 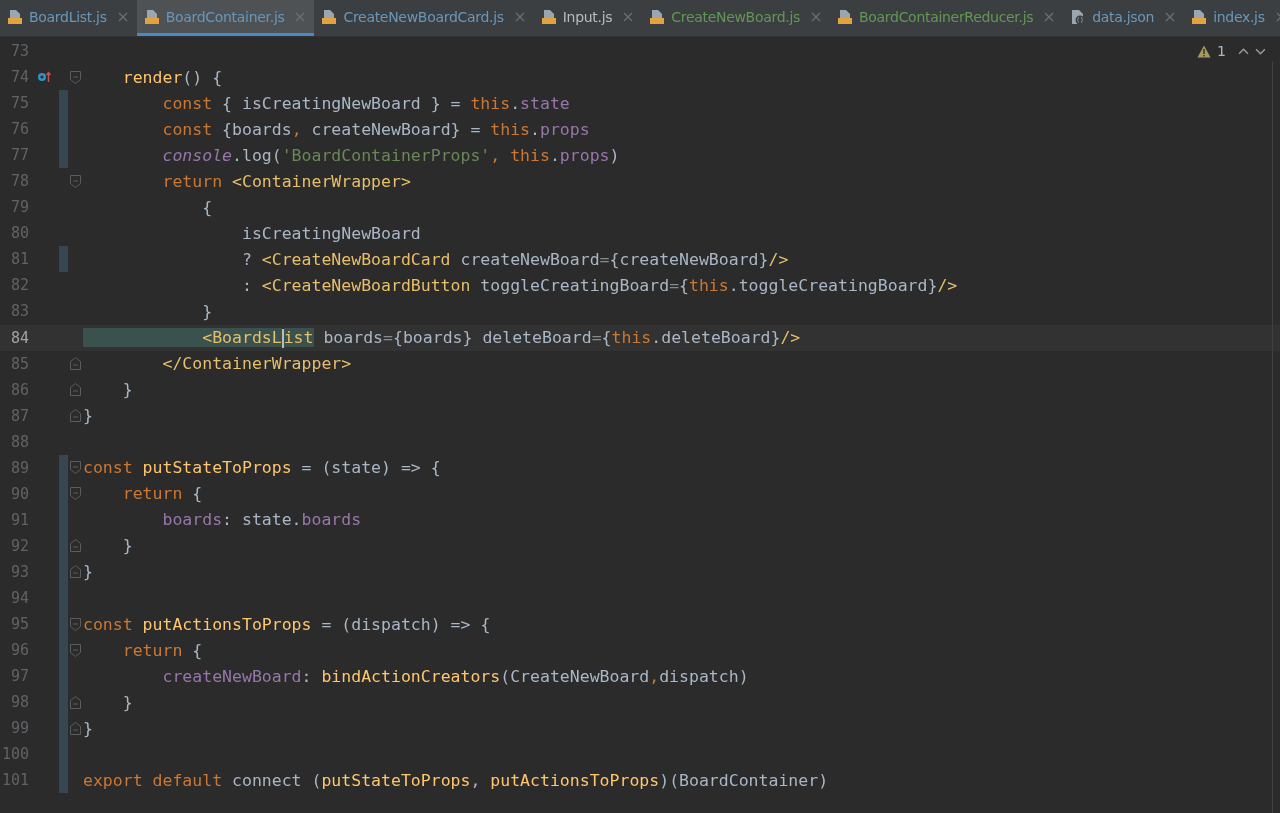 I want to click on line-number: 93, so click(x=19, y=571).